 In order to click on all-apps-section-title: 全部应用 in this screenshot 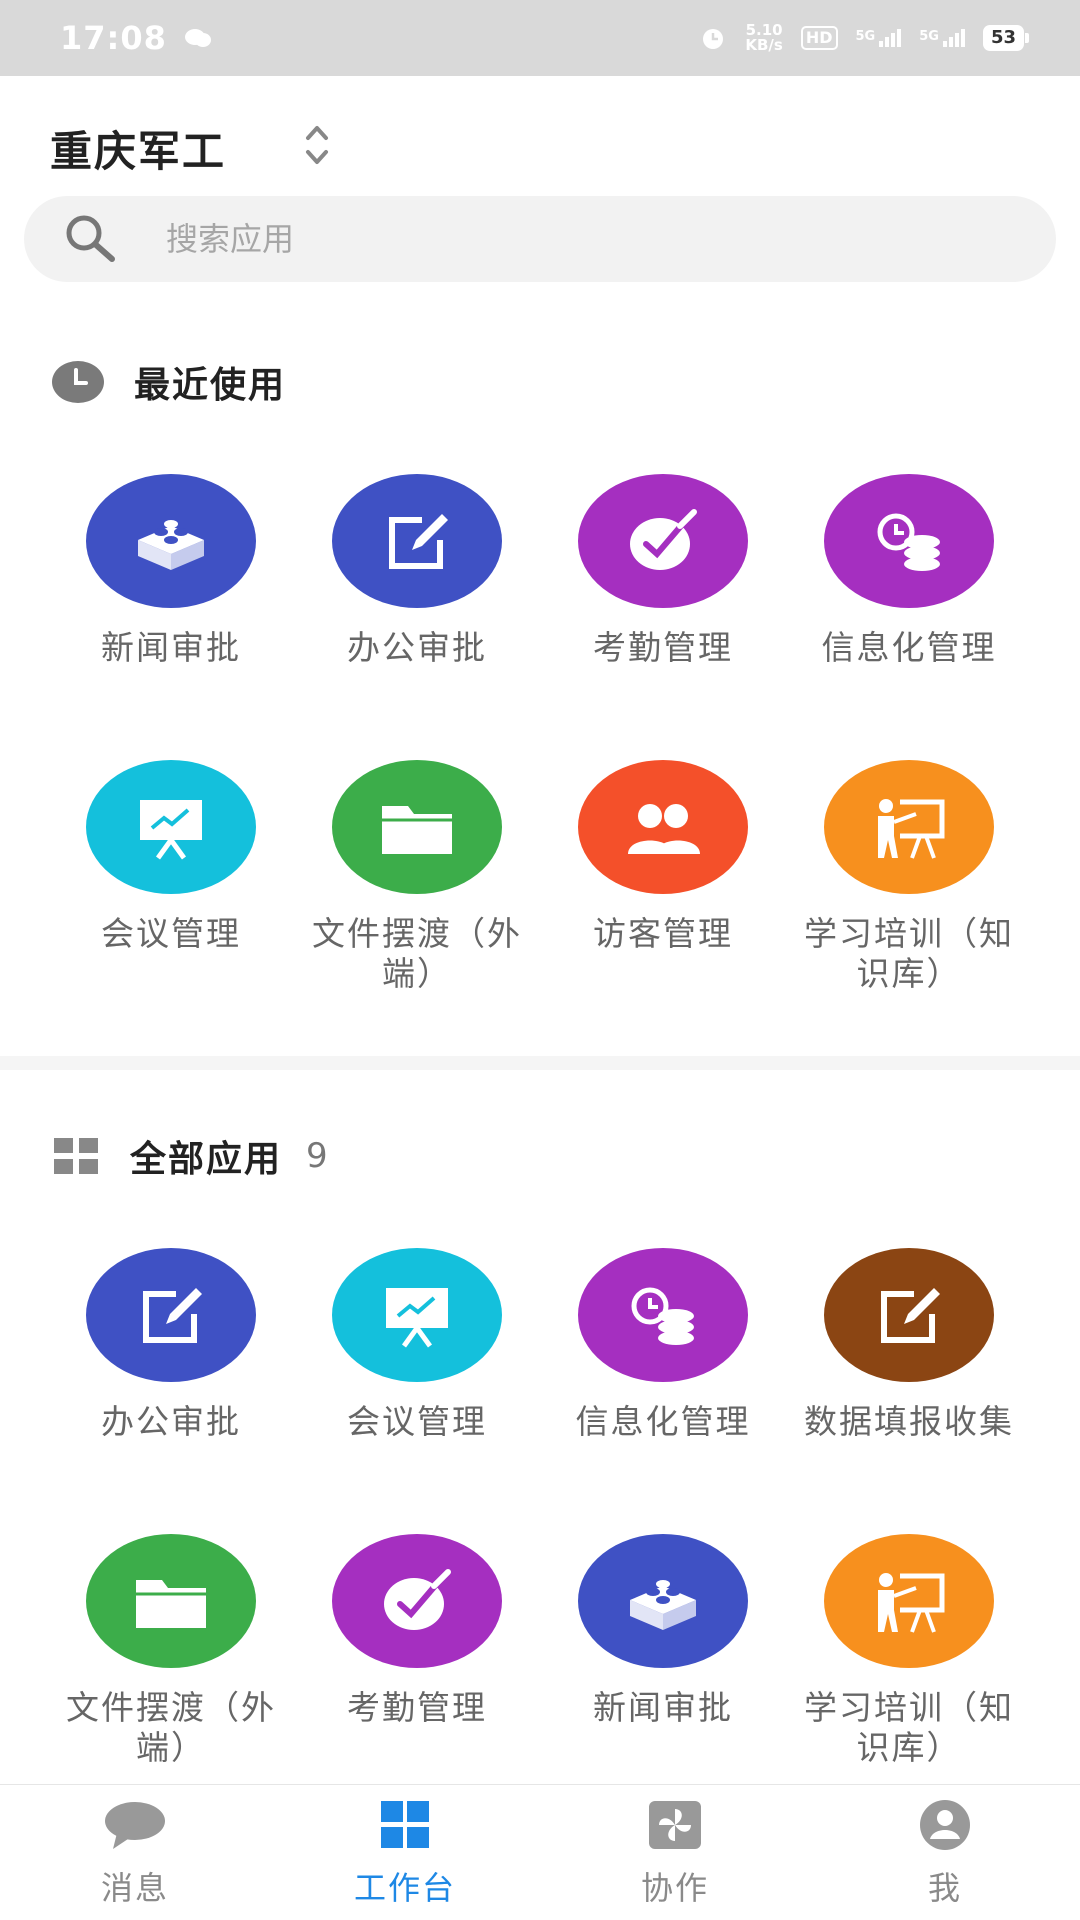, I will do `click(206, 1159)`.